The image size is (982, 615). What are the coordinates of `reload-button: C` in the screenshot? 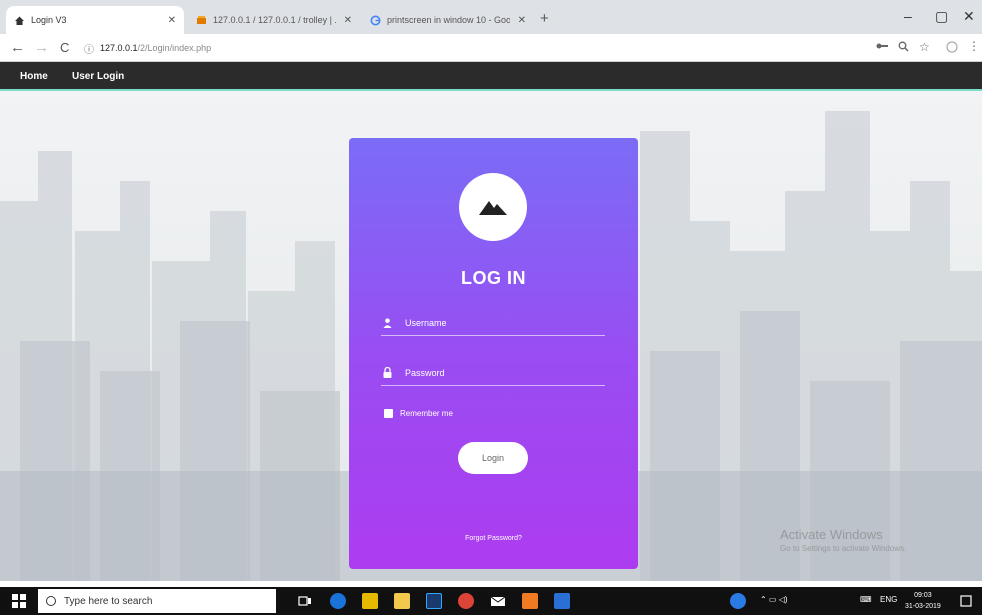 It's located at (64, 47).